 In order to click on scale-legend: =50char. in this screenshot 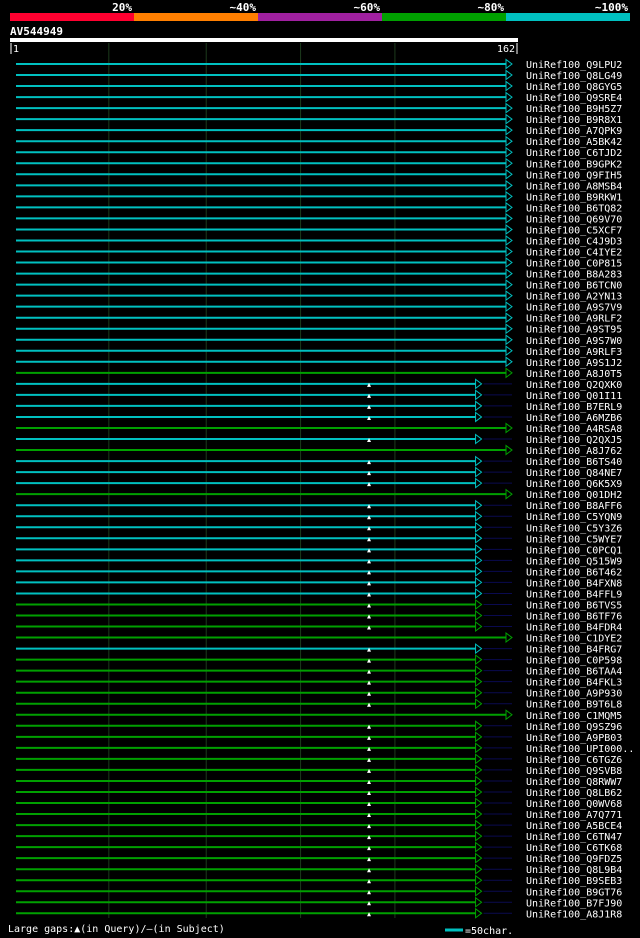, I will do `click(479, 931)`.